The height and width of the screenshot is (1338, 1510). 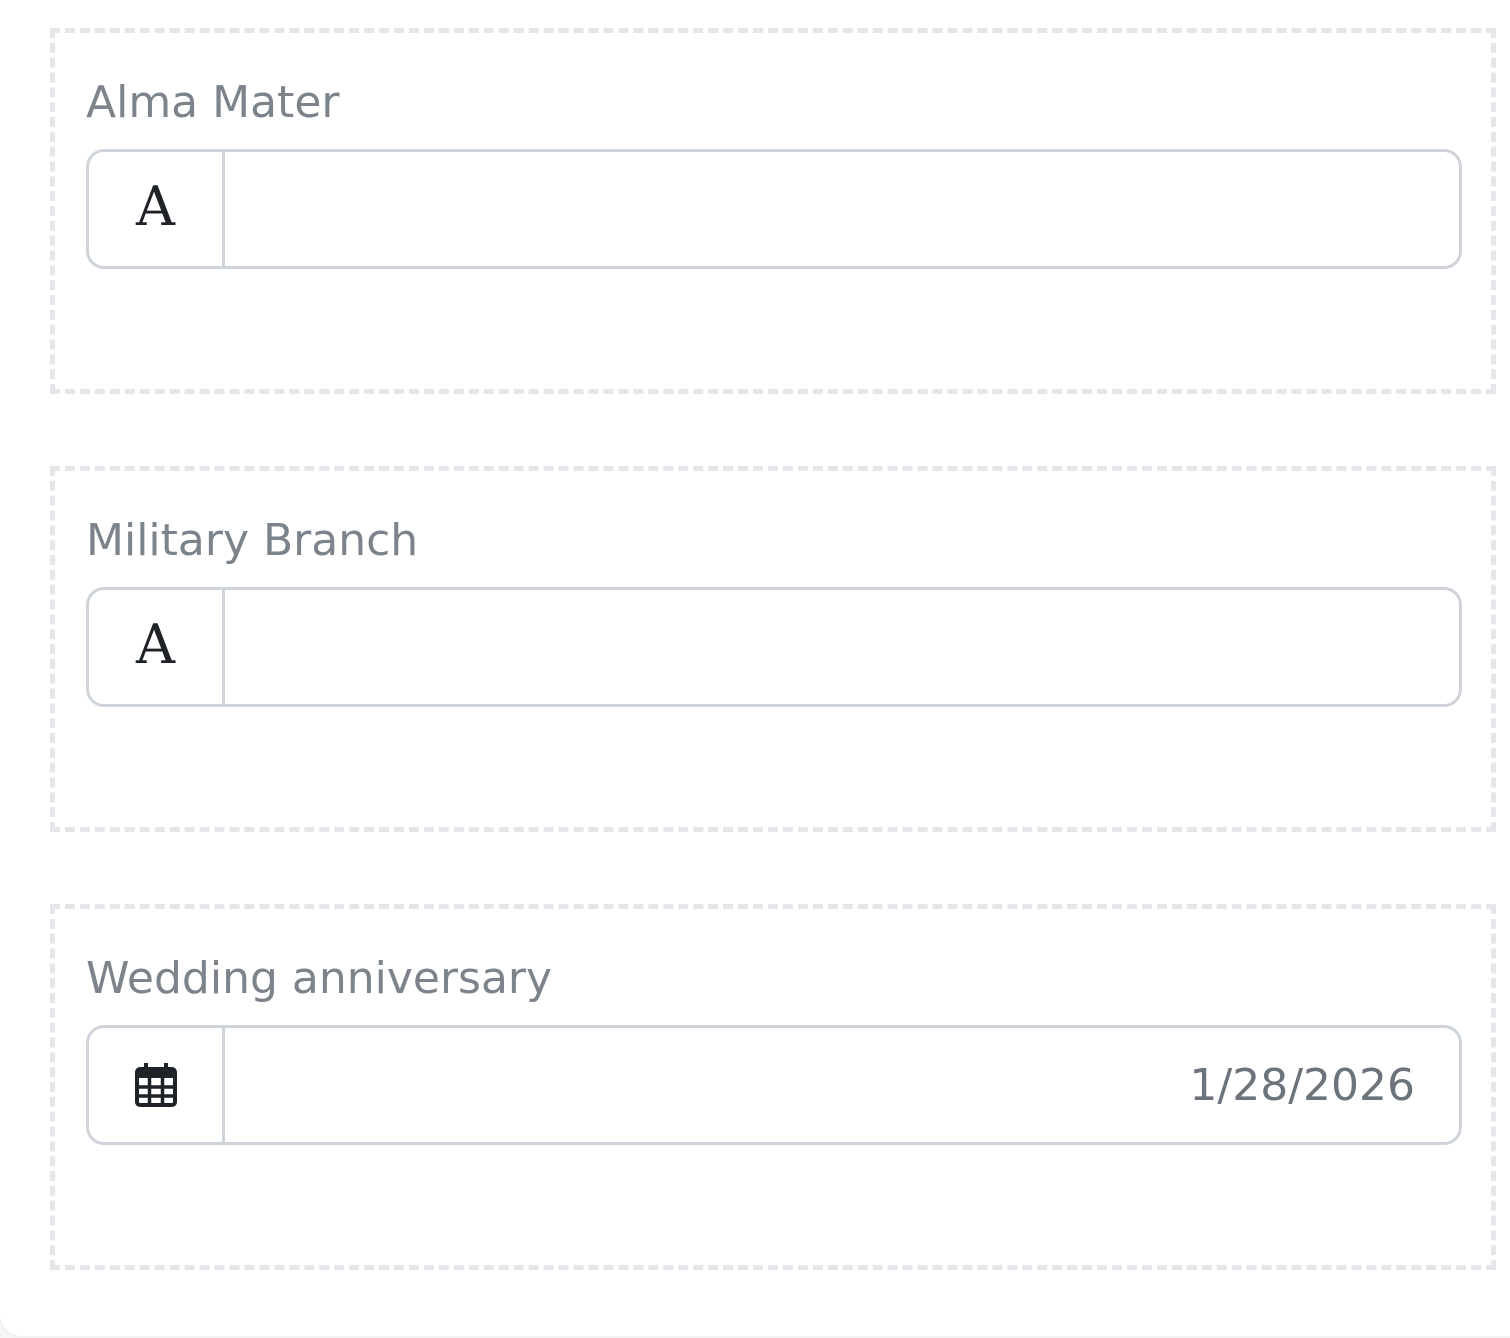 I want to click on wedding-anniversary-date-input, so click(x=842, y=1085).